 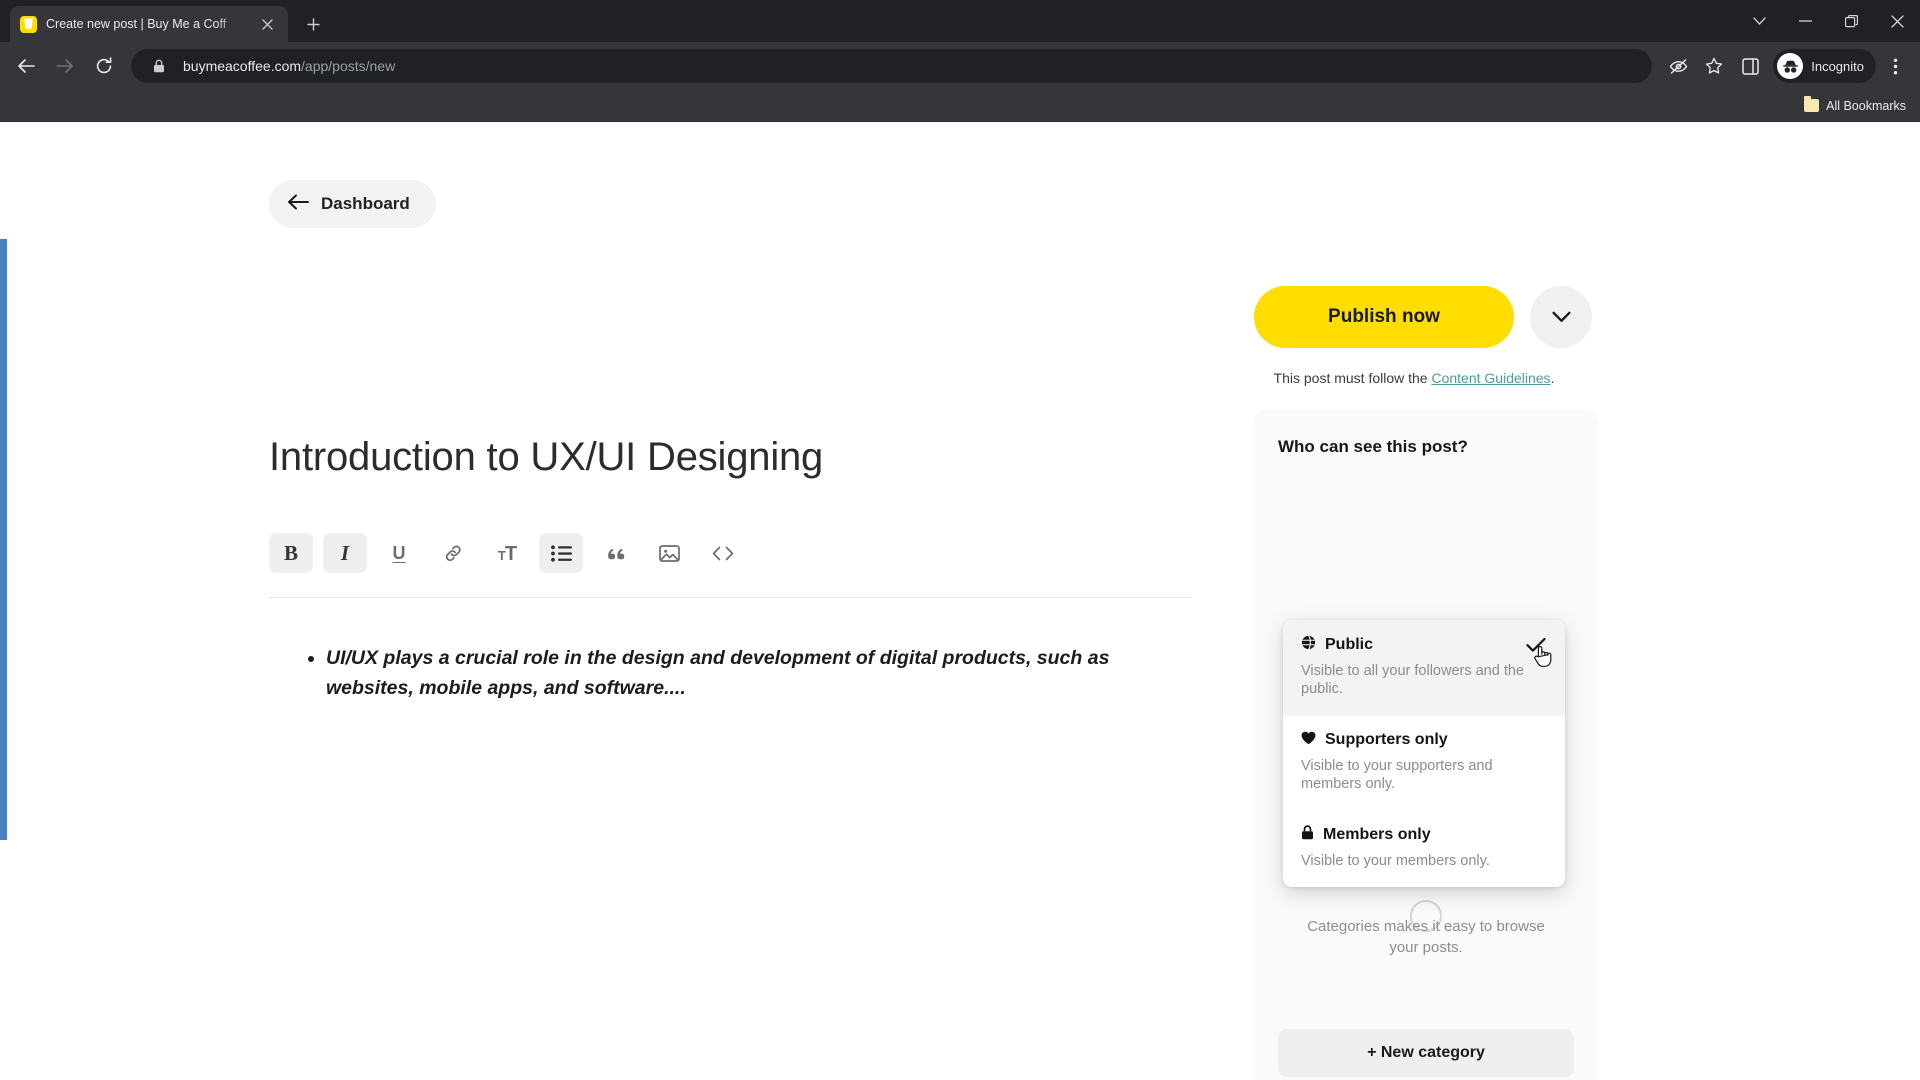 What do you see at coordinates (1395, 861) in the screenshot?
I see `option-desc: Visible to your members only.` at bounding box center [1395, 861].